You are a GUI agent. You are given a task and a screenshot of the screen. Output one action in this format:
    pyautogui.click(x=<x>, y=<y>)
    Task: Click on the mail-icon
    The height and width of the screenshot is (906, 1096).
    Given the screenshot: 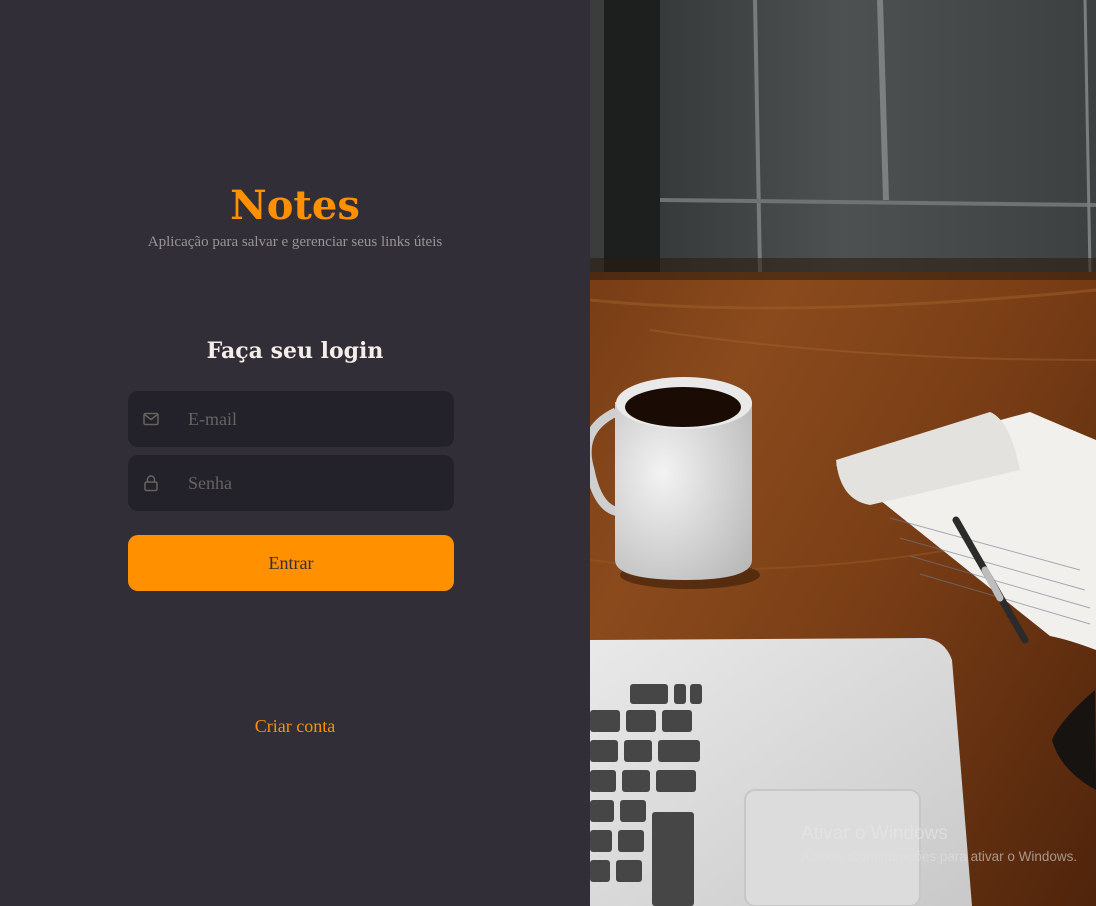 What is the action you would take?
    pyautogui.click(x=151, y=419)
    